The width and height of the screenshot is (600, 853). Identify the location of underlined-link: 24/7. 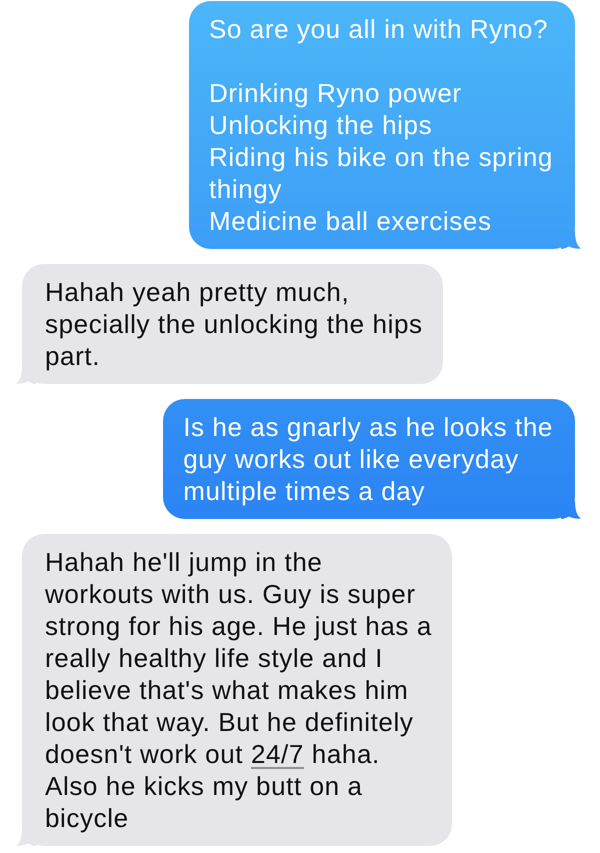
(277, 754).